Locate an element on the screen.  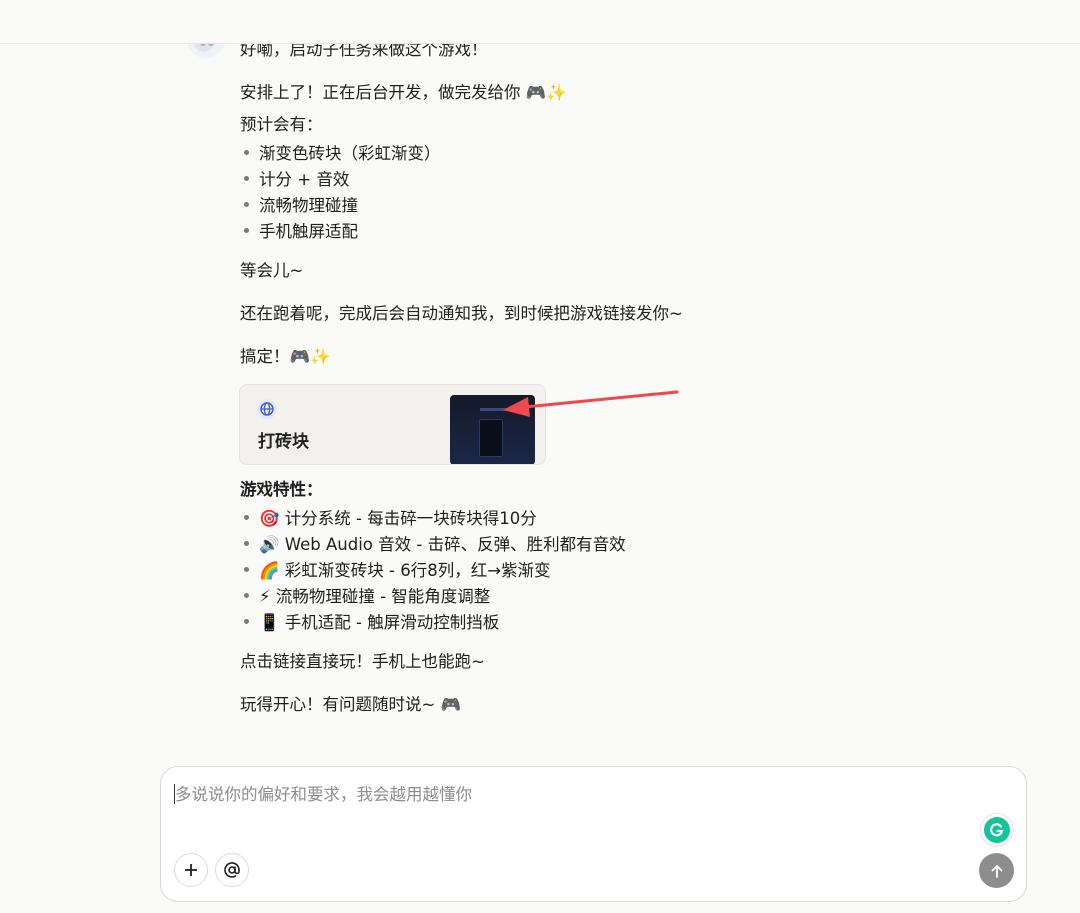
list-item: 🌈 彩虹渐变砖块 - 6行8列，红→紫渐变 is located at coordinates (397, 571).